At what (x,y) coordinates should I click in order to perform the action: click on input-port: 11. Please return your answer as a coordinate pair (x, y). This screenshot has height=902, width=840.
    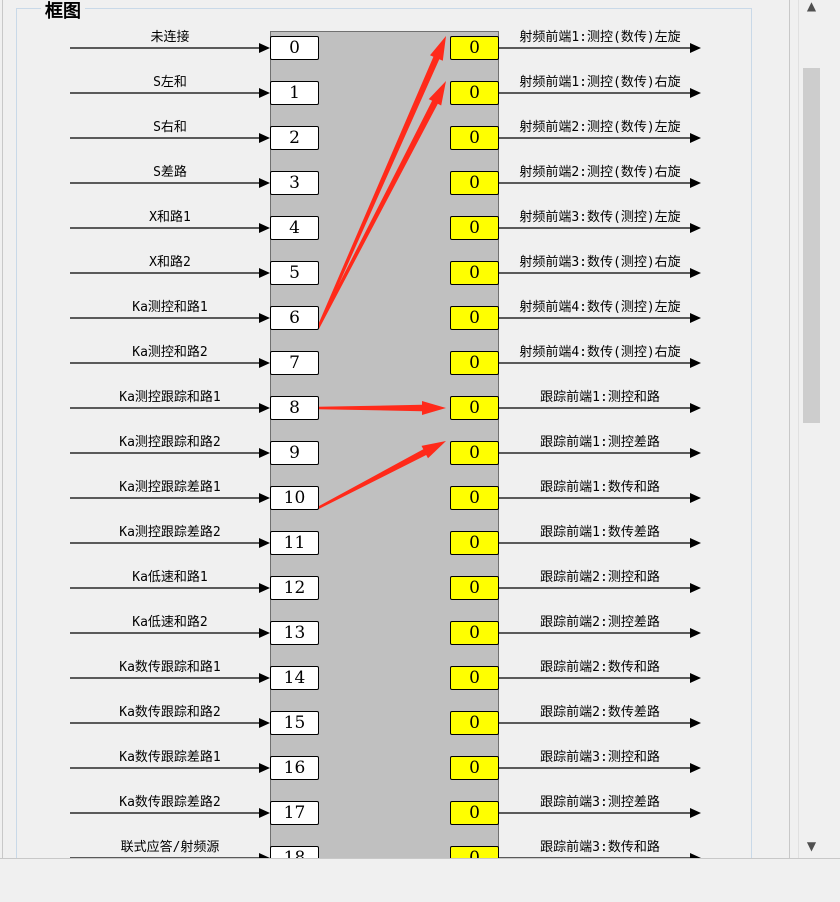
    Looking at the image, I should click on (294, 543).